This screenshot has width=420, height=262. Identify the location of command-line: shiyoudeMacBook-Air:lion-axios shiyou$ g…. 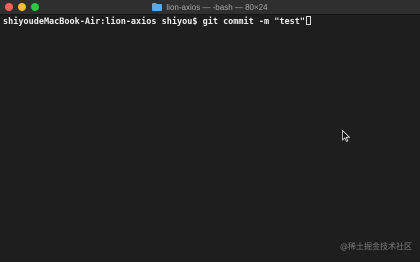
(157, 22).